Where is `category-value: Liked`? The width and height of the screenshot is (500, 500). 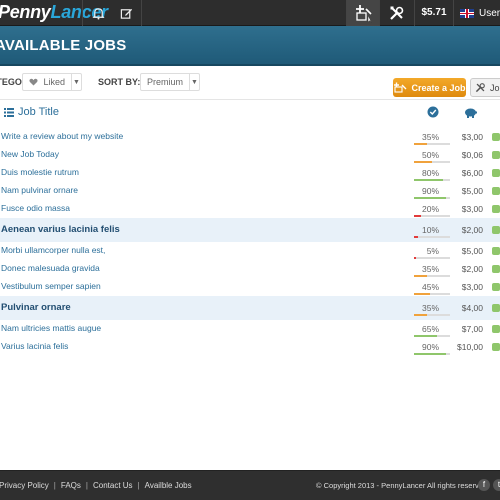
category-value: Liked is located at coordinates (47, 82).